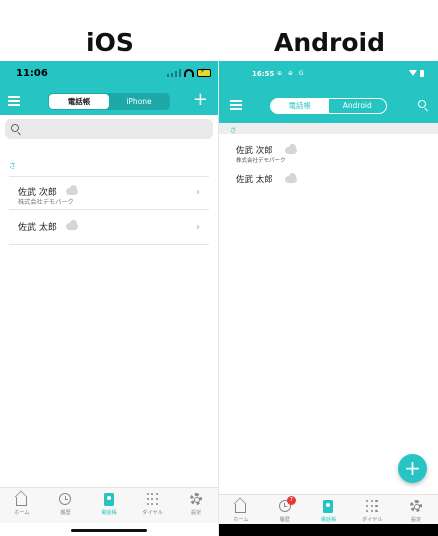  I want to click on ios-nav-bar: 電話帳 iPhone +, so click(109, 101).